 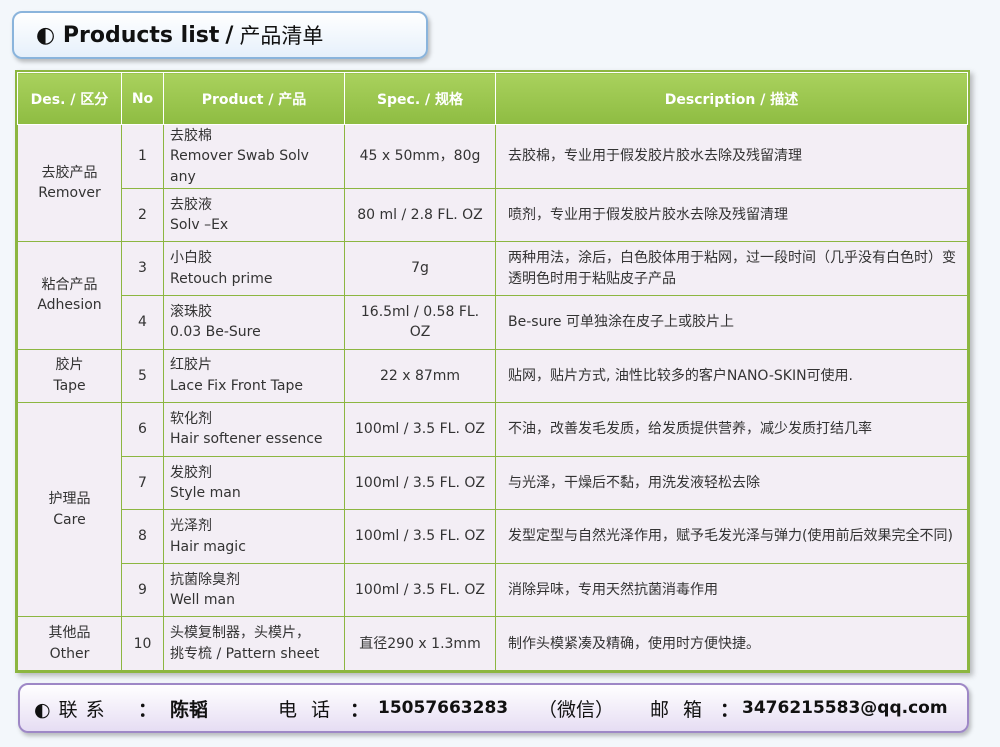 What do you see at coordinates (731, 98) in the screenshot?
I see `header-description: Description / 描述` at bounding box center [731, 98].